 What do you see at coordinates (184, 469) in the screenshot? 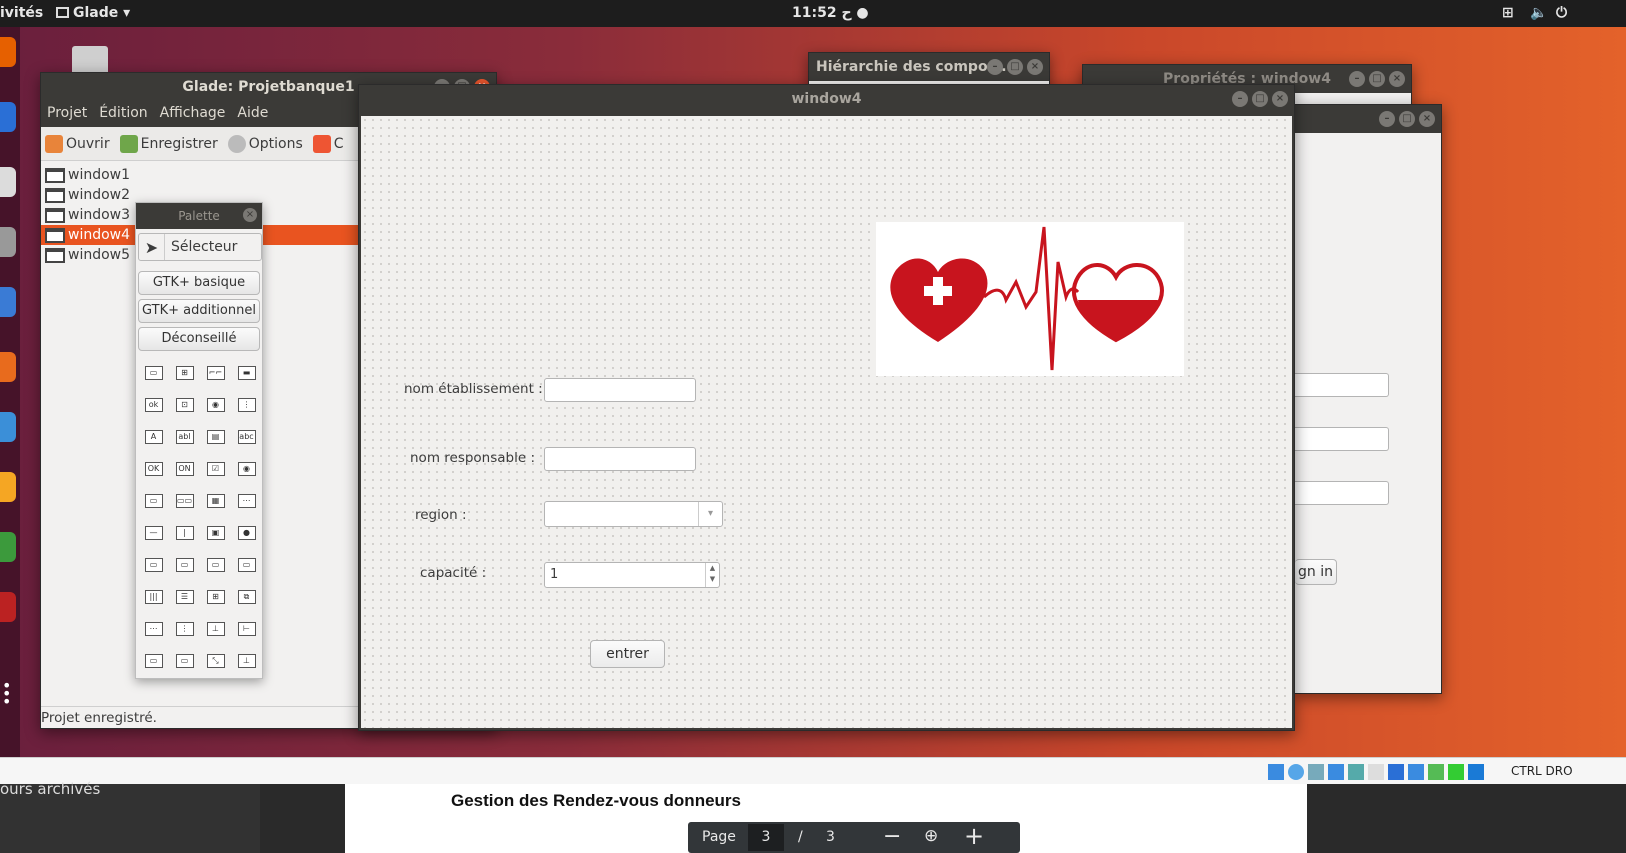
I see `widget-tool-icon: ON` at bounding box center [184, 469].